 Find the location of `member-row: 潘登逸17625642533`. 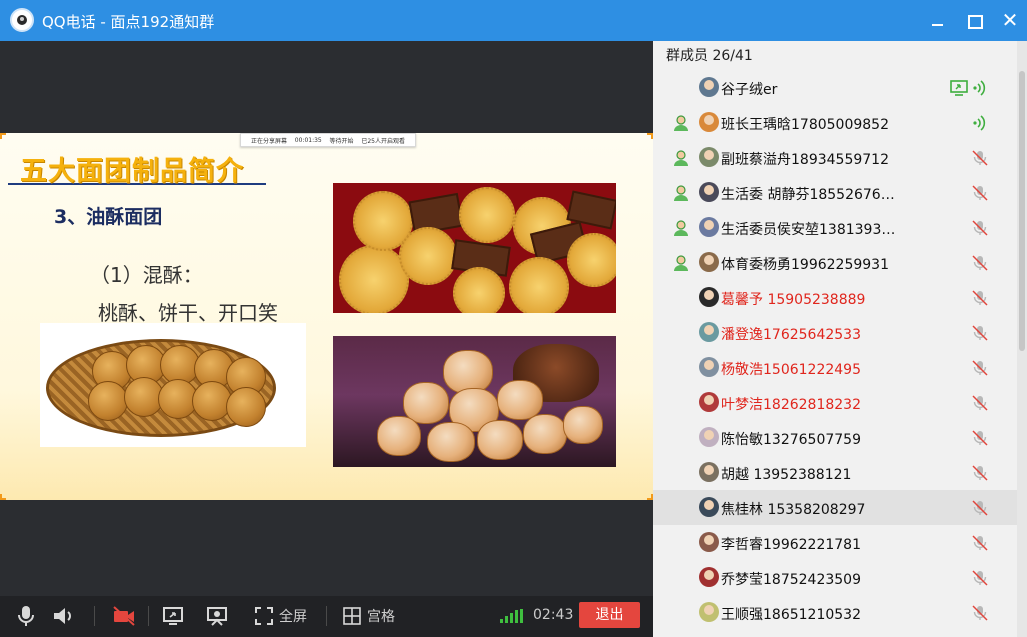

member-row: 潘登逸17625642533 is located at coordinates (837, 332).